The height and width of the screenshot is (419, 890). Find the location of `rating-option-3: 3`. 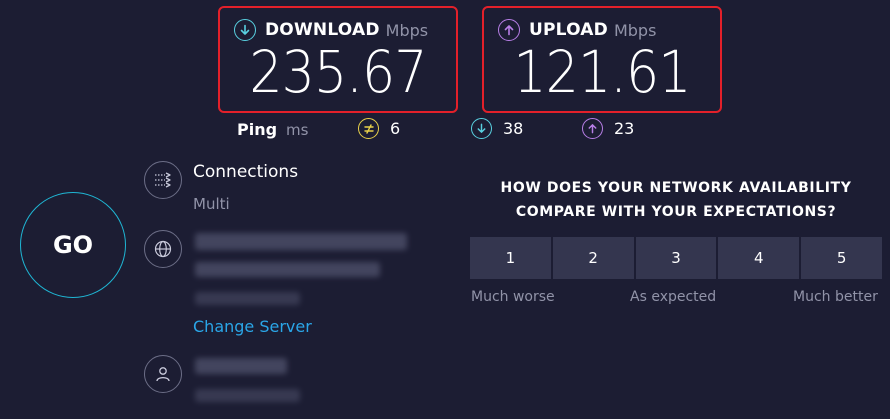

rating-option-3: 3 is located at coordinates (676, 258).